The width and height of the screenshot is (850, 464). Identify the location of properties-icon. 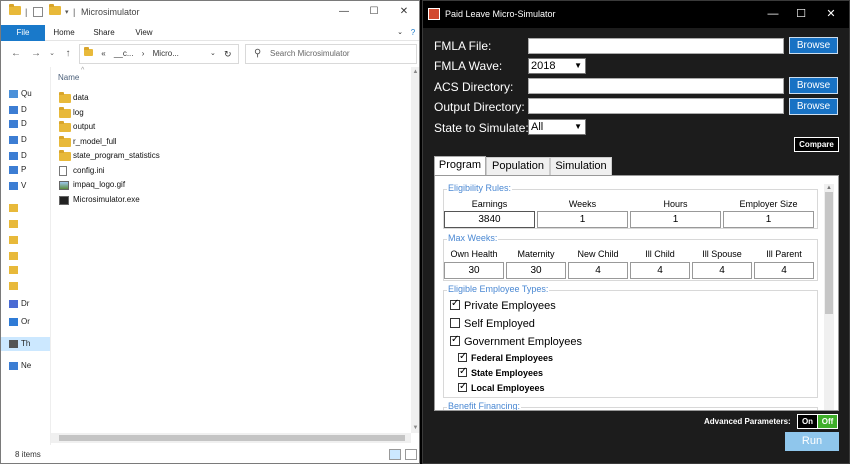
(38, 12).